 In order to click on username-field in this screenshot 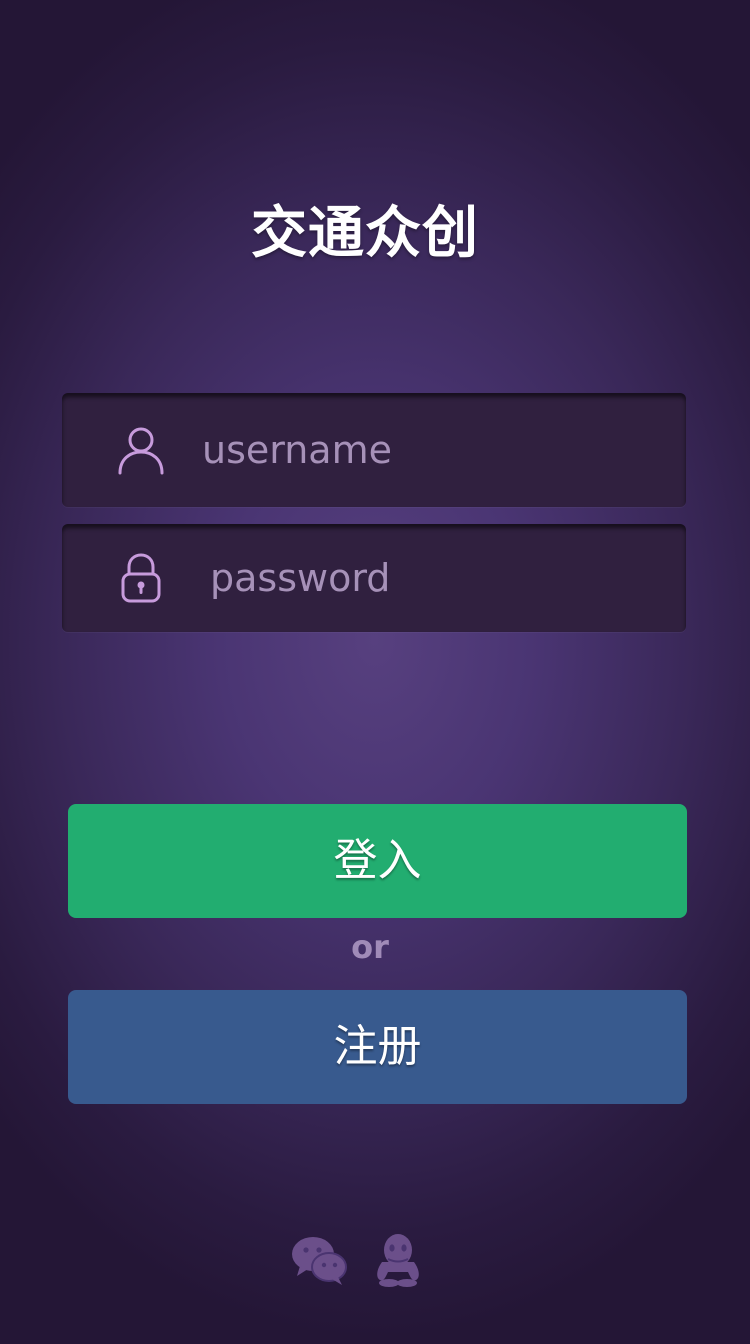, I will do `click(374, 450)`.